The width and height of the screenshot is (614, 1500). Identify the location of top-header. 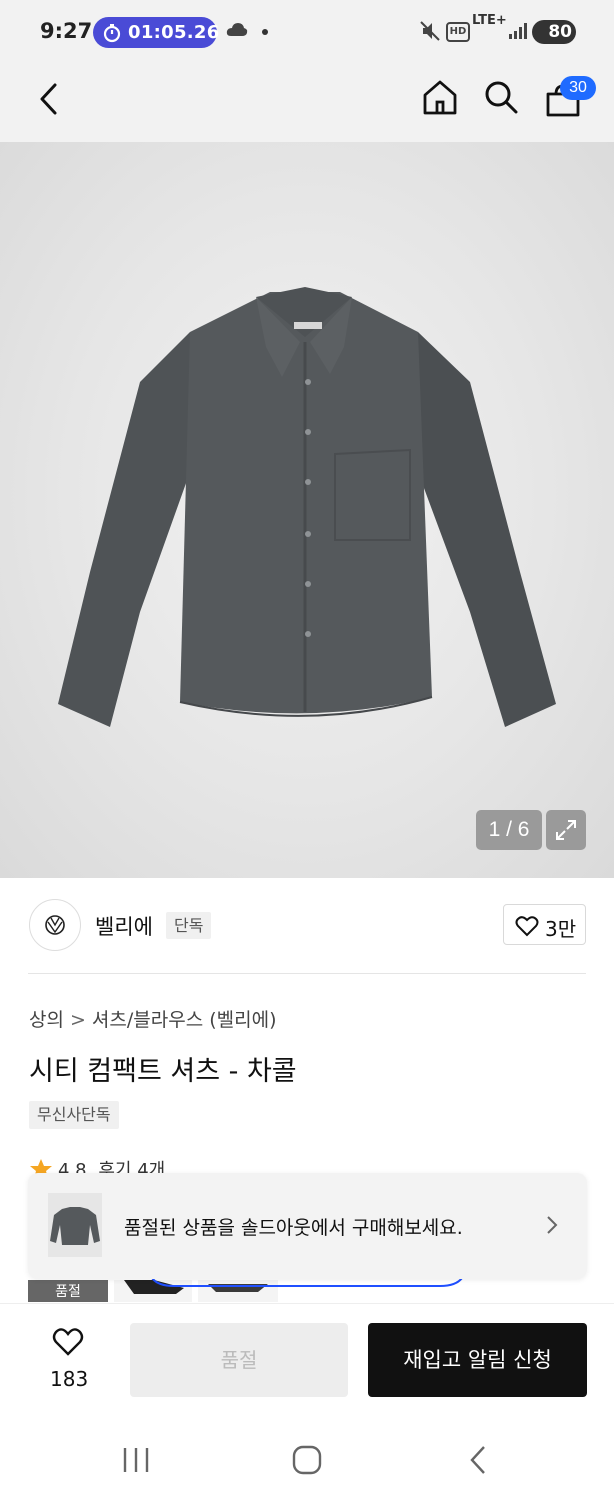
(307, 102).